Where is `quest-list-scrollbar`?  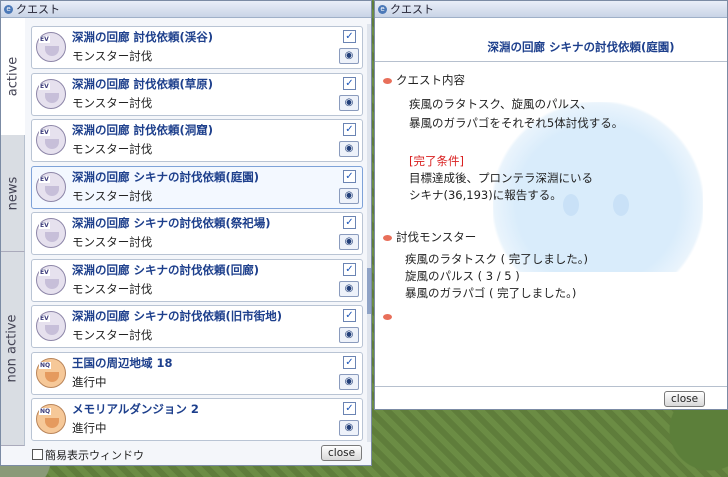 quest-list-scrollbar is located at coordinates (369, 233).